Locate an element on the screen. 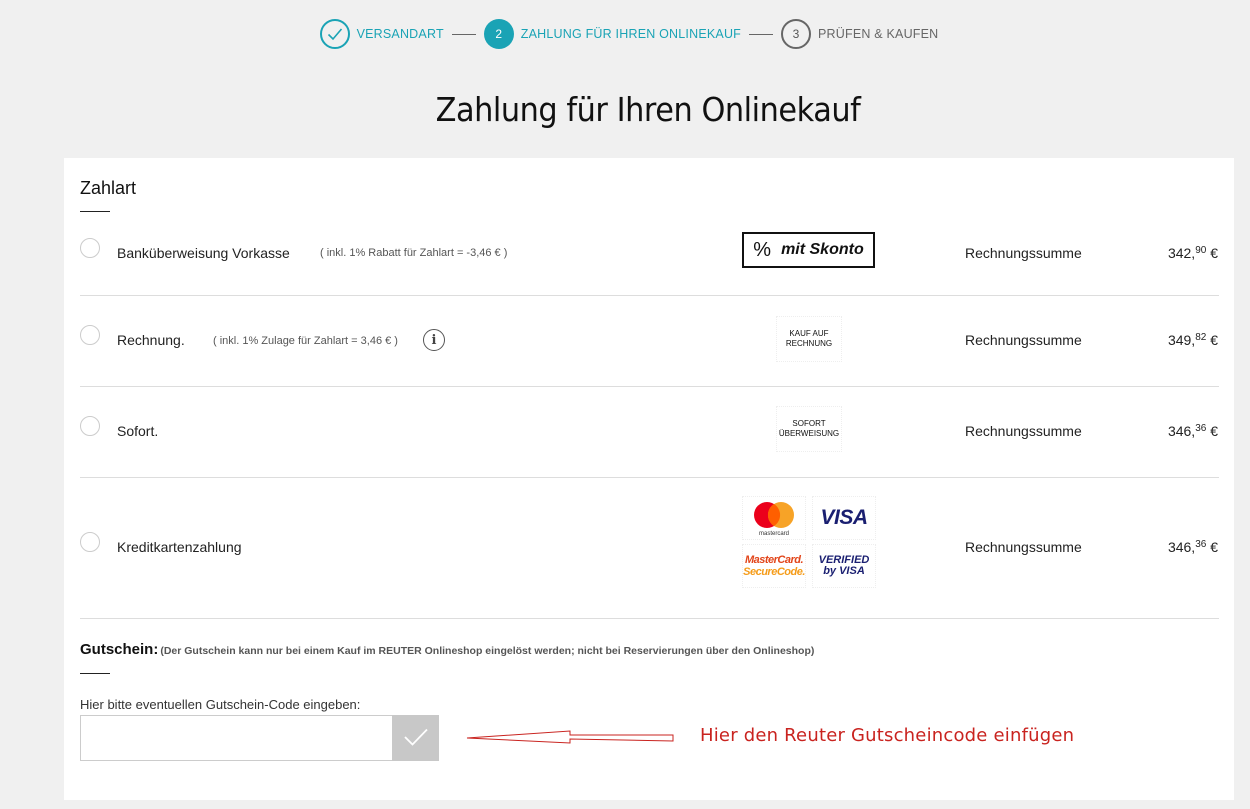 This screenshot has width=1250, height=809. title-underline is located at coordinates (95, 211).